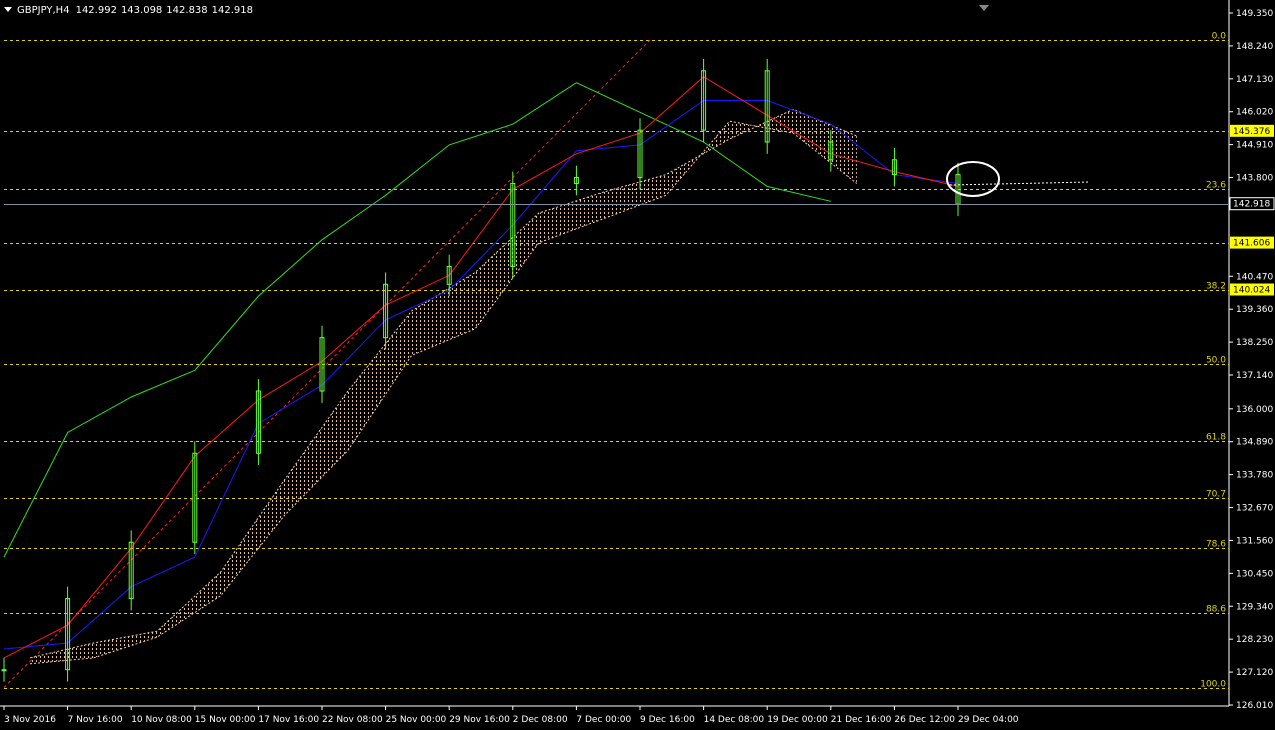 The image size is (1275, 730). I want to click on price-tick-label: 139.360, so click(1254, 310).